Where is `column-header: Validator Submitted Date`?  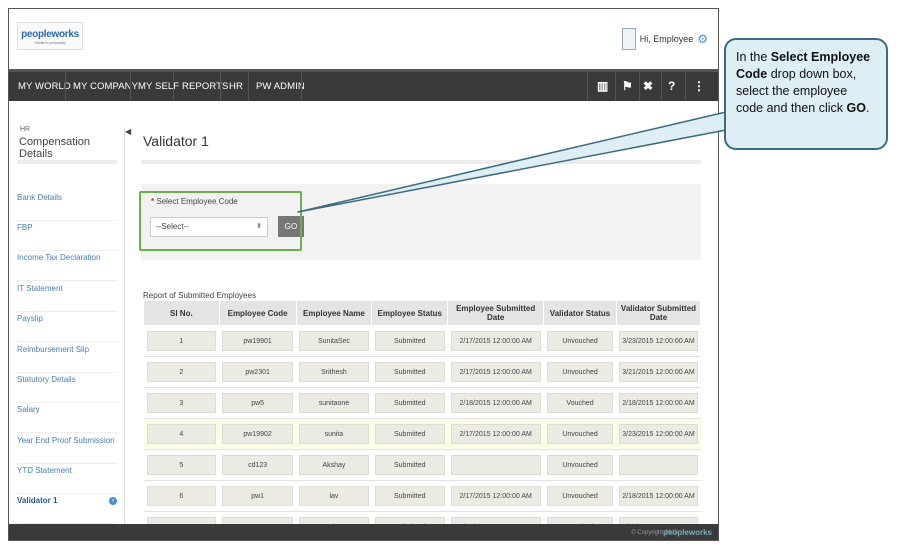
column-header: Validator Submitted Date is located at coordinates (658, 313).